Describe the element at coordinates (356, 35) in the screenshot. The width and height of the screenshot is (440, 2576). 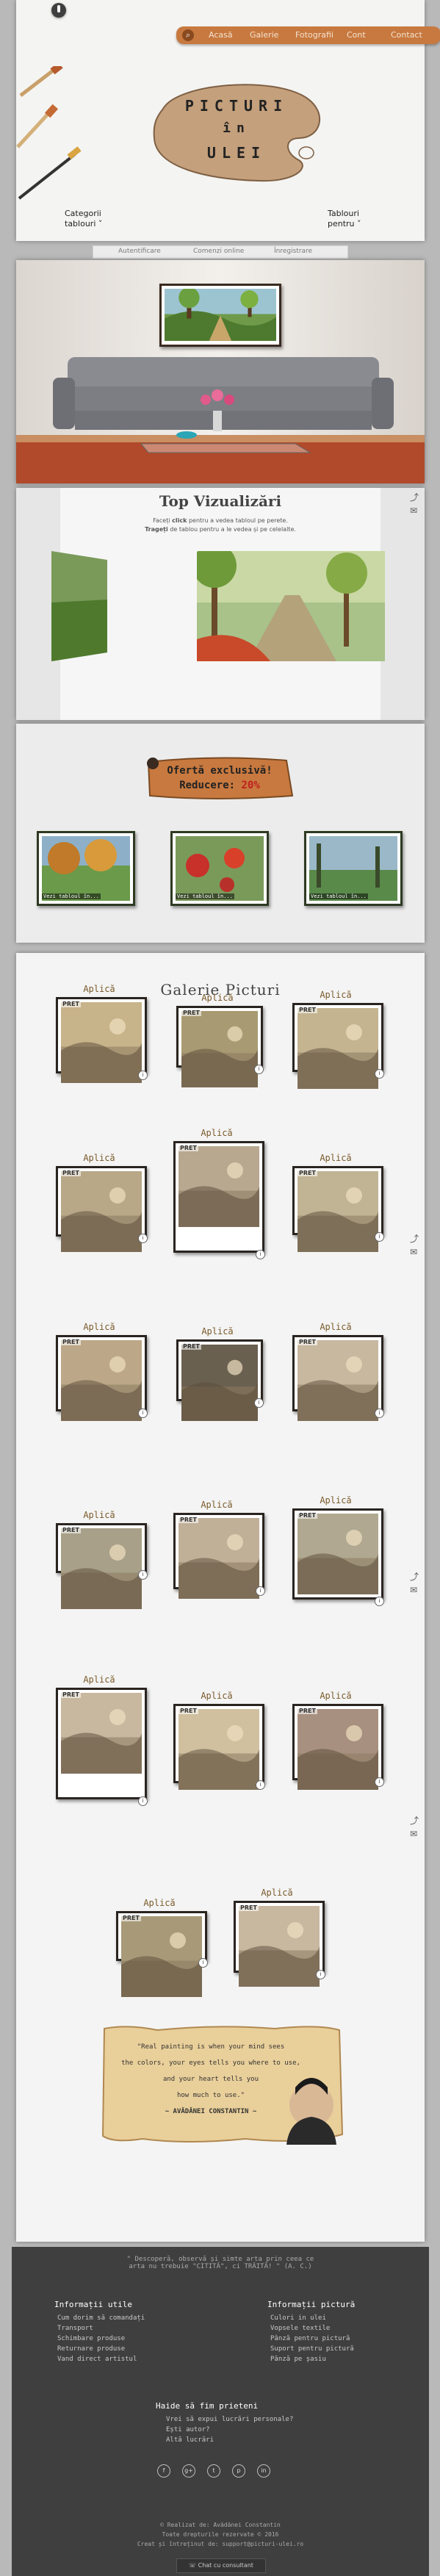
I see `nav-account: Cont` at that location.